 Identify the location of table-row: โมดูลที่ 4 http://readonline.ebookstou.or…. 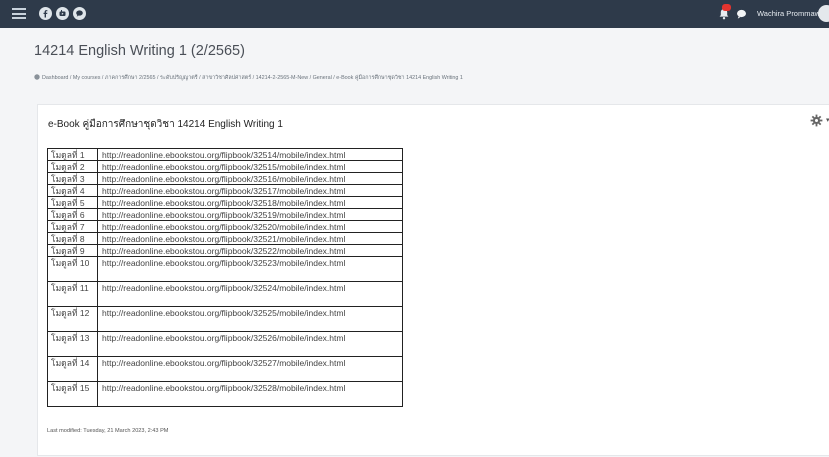
(225, 190).